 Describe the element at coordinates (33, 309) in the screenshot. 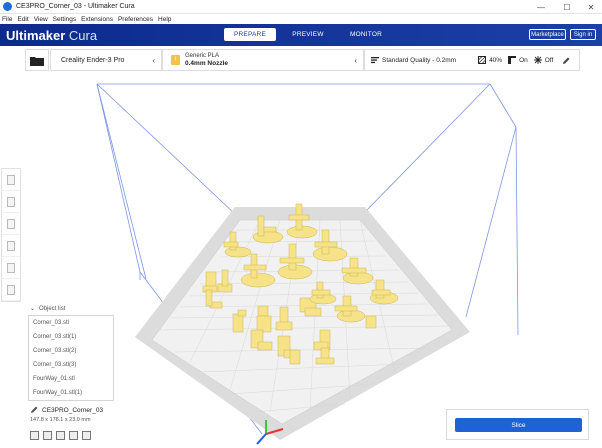

I see `chevron-down-icon: ⌄` at that location.